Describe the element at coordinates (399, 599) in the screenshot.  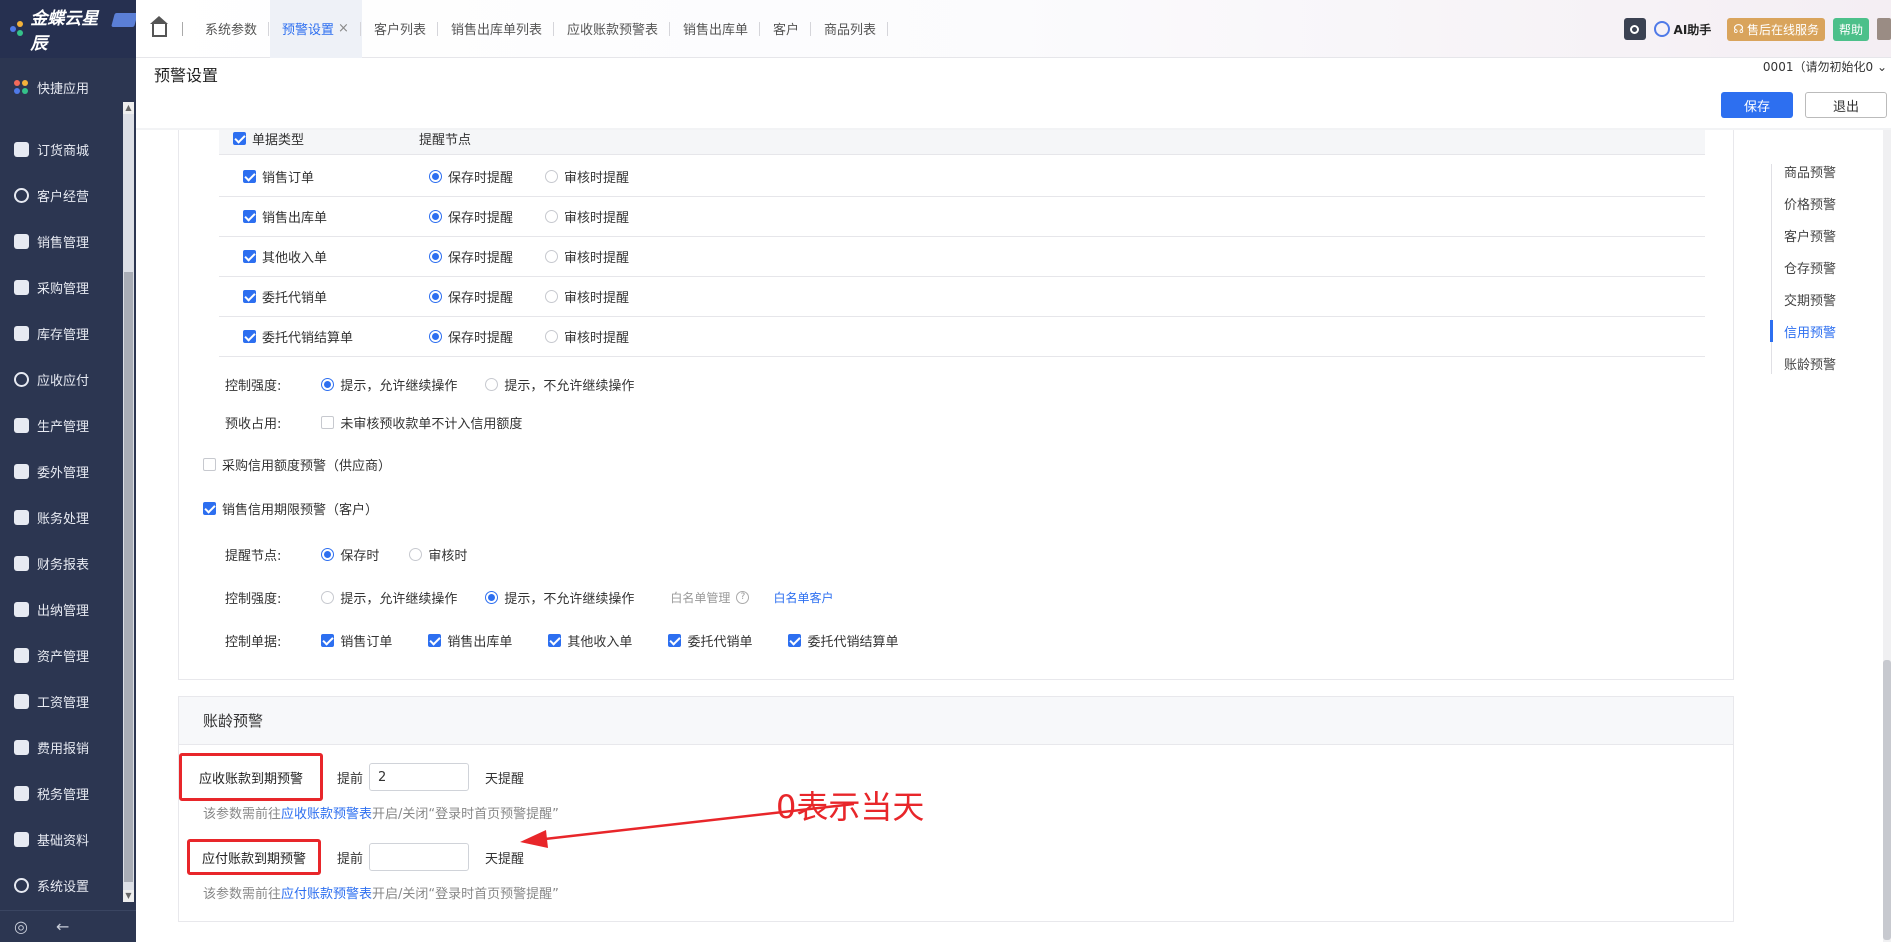
I see `opt-label: 提示，允许继续操作` at that location.